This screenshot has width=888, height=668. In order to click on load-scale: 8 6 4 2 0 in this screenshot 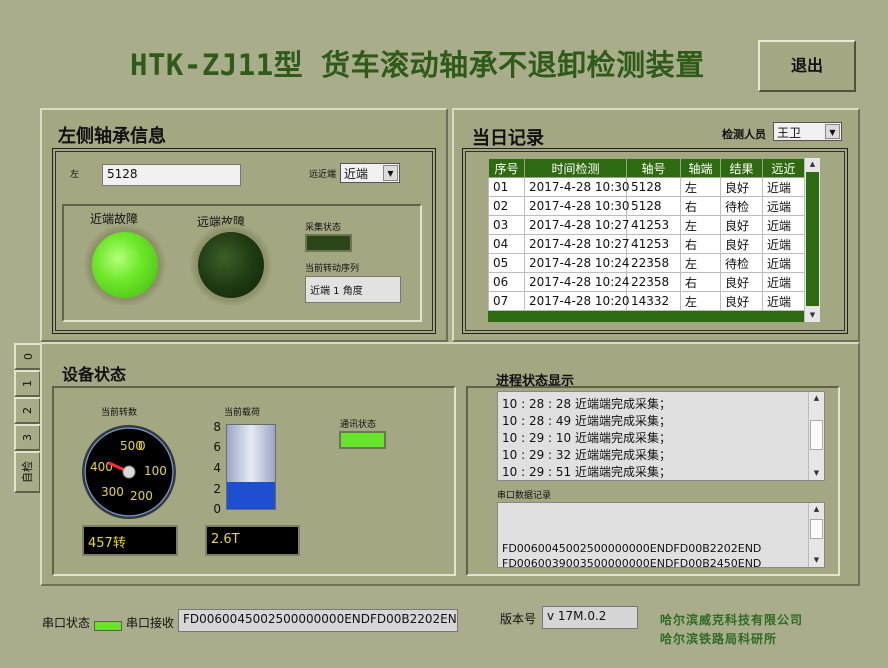, I will do `click(214, 468)`.